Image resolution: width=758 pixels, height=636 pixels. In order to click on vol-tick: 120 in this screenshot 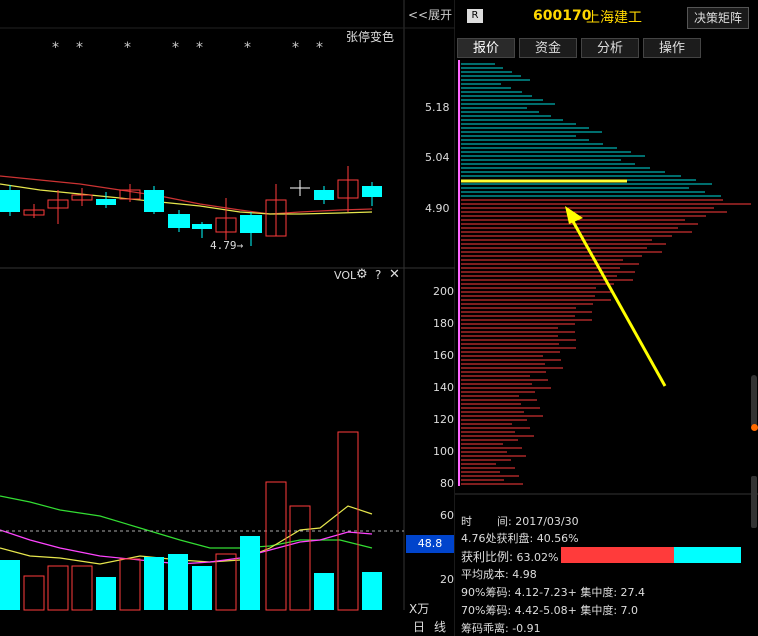, I will do `click(443, 419)`.